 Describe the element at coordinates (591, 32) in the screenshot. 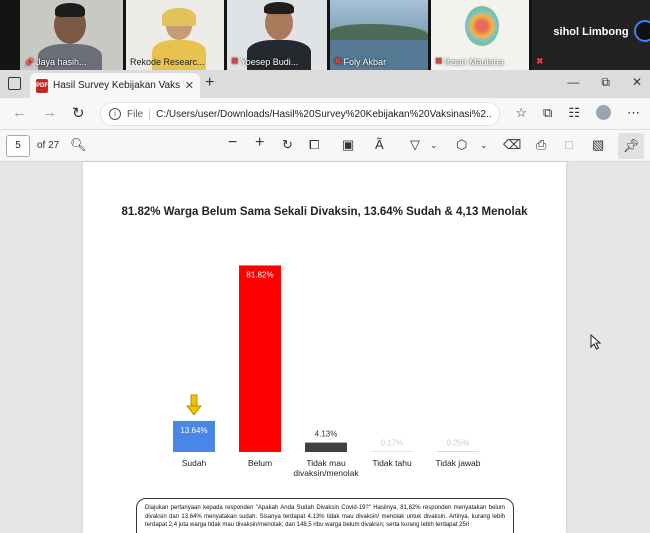

I see `participant-name-large: sihol Limbong` at that location.